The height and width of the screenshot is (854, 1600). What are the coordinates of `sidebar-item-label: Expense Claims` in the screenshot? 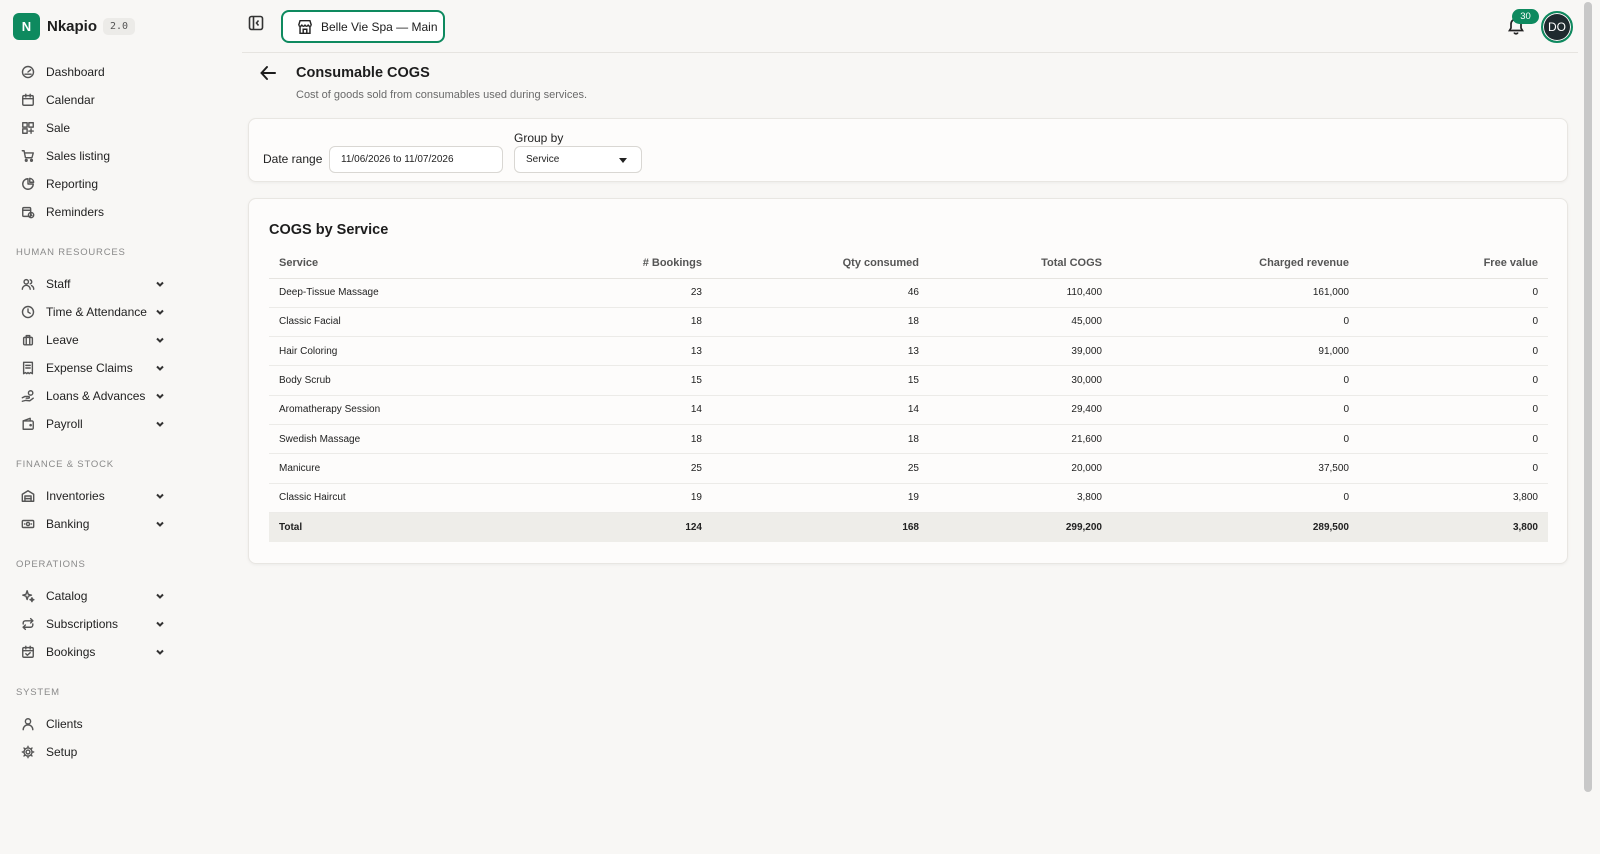 It's located at (89, 368).